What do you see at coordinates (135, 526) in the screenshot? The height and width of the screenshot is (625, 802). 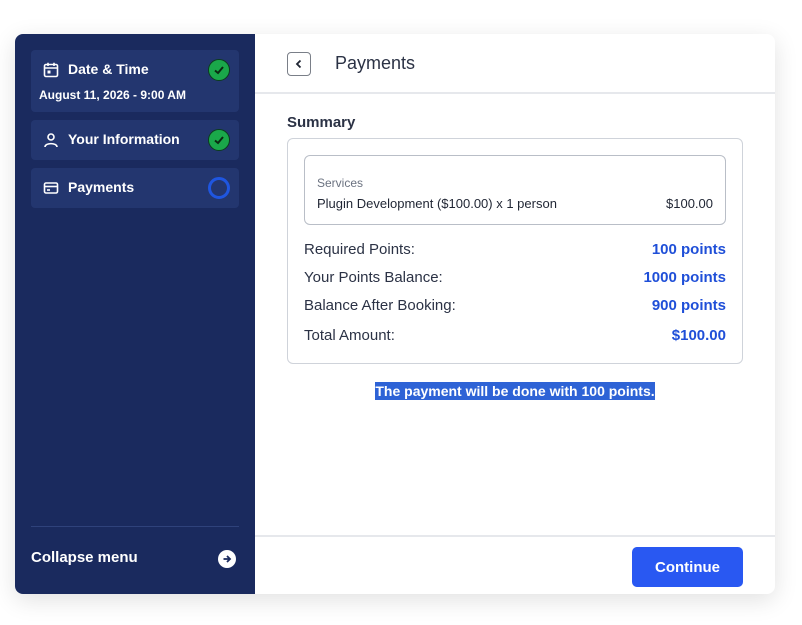 I see `sidebar-divider` at bounding box center [135, 526].